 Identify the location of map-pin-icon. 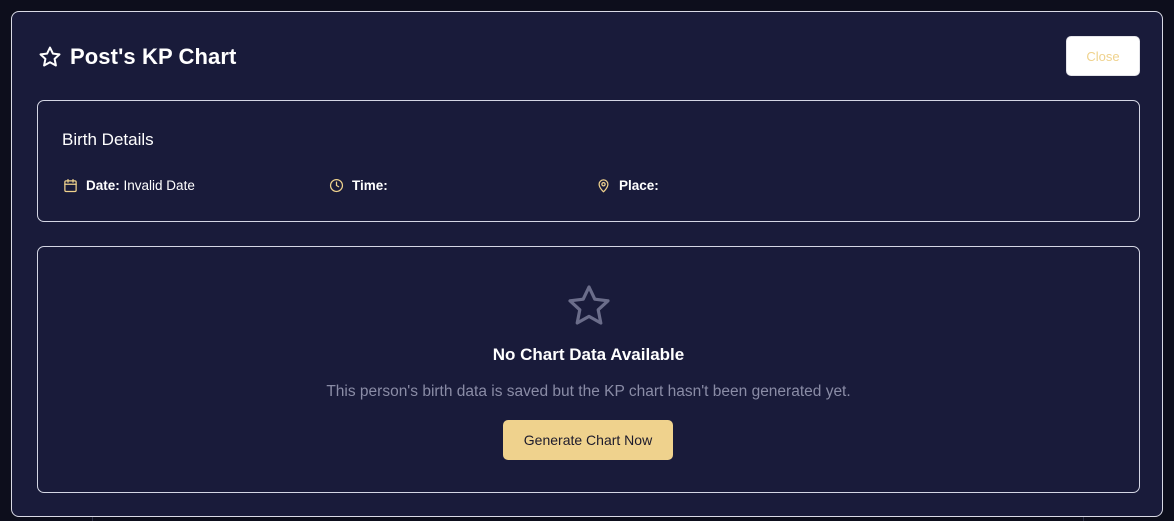
(603, 185).